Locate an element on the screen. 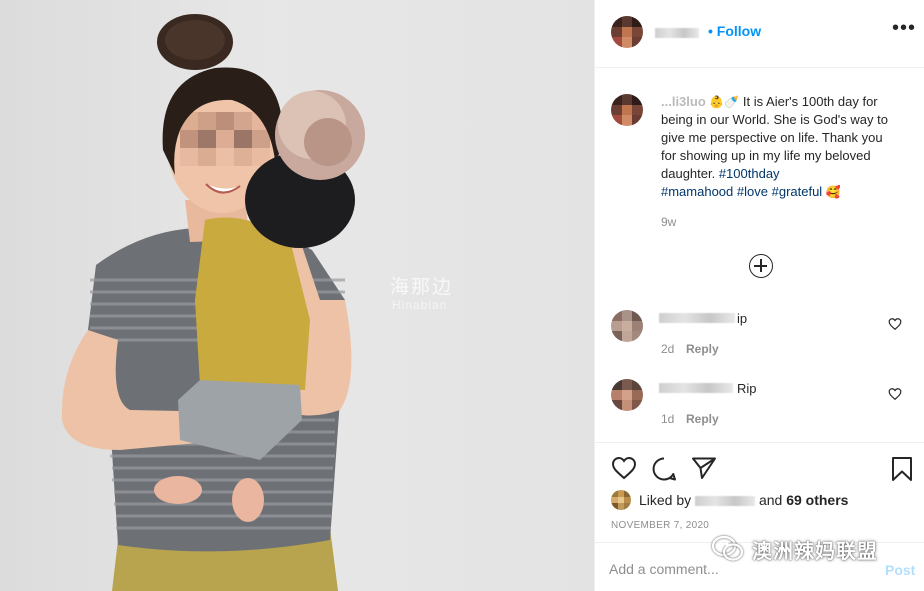  smiling-face-emoji: 🥰 is located at coordinates (833, 192).